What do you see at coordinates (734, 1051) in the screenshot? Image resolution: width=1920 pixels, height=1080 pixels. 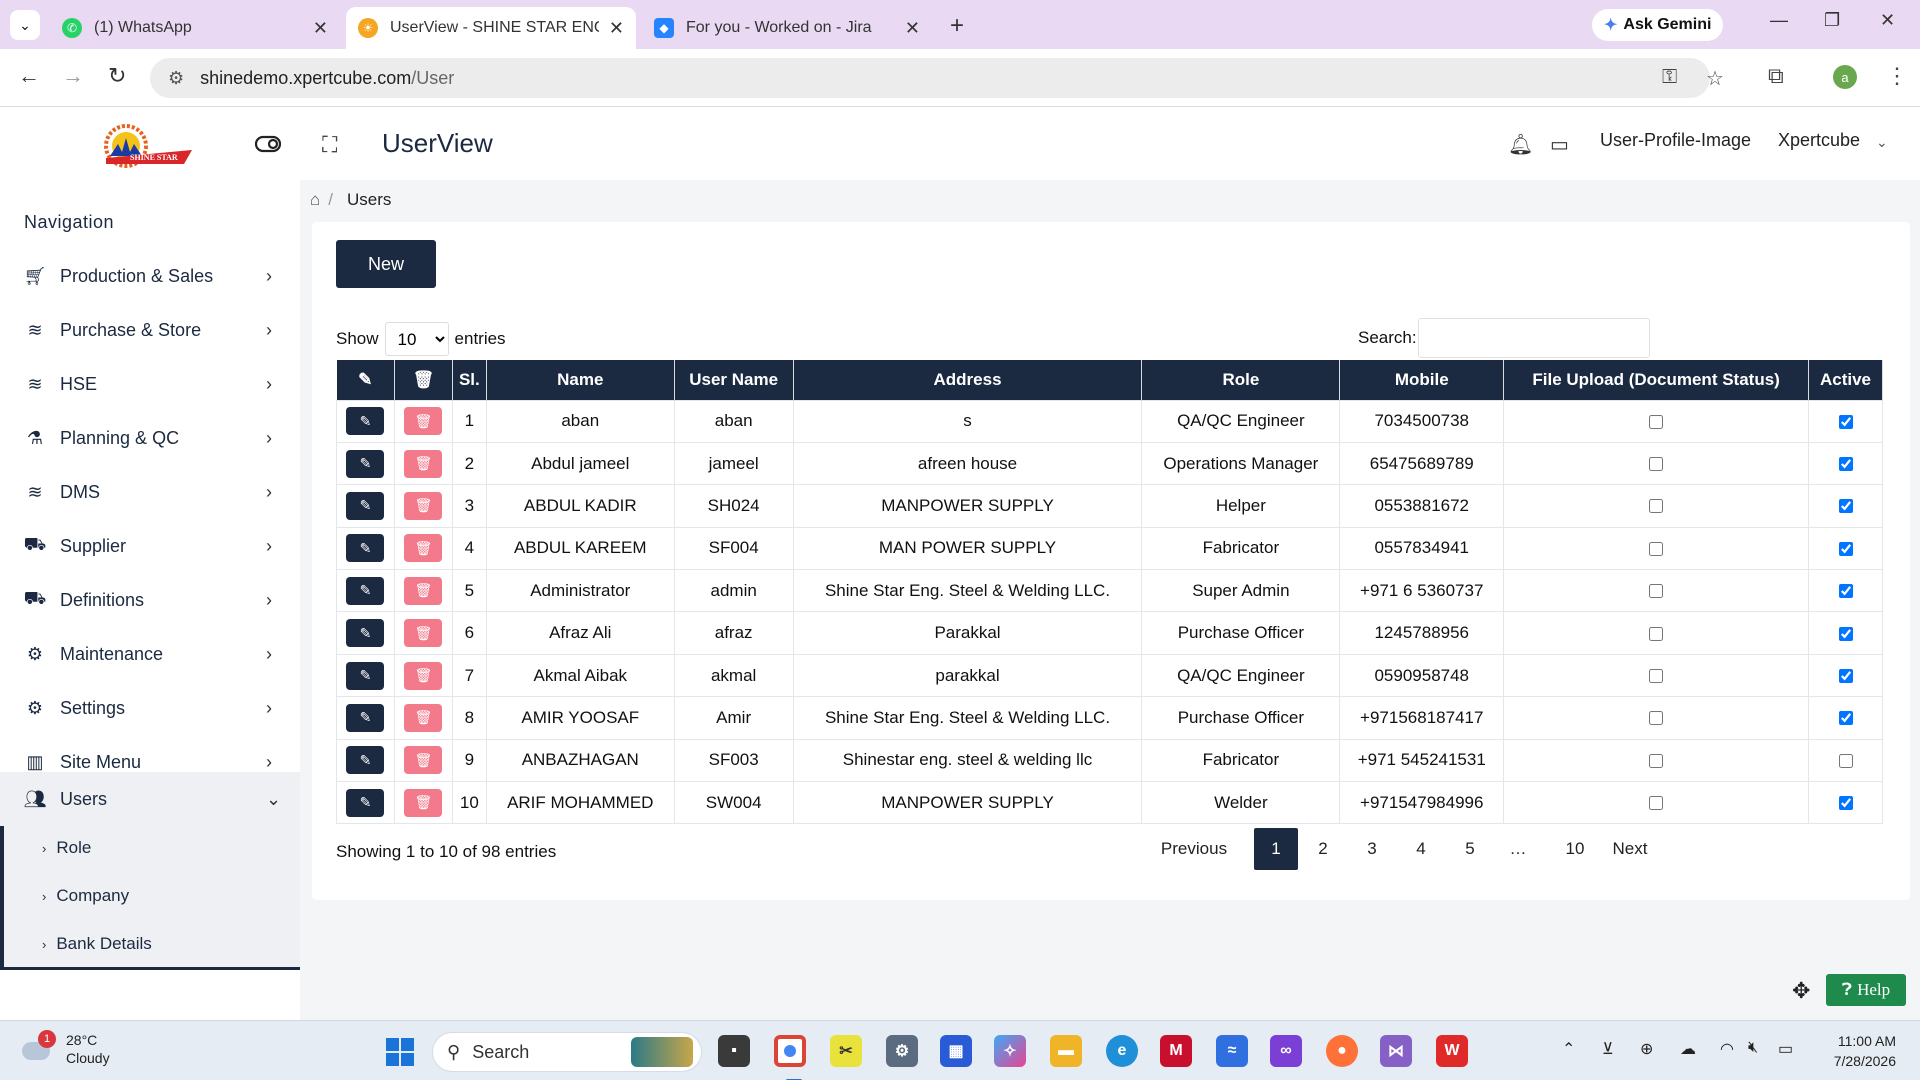 I see `task-view-icon: ▪` at bounding box center [734, 1051].